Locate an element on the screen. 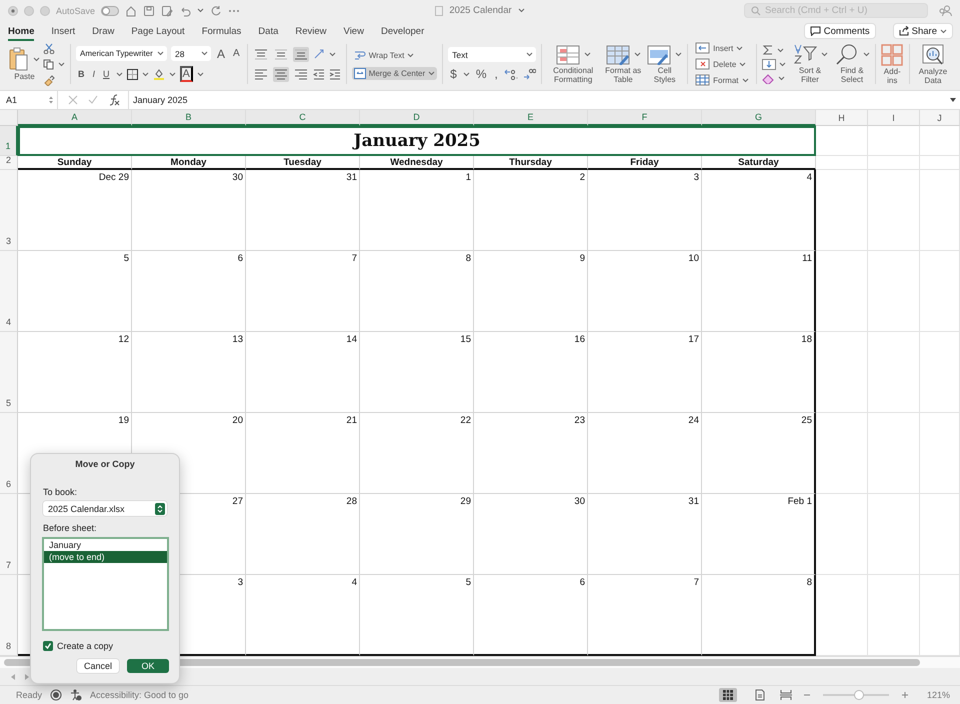 Image resolution: width=960 pixels, height=704 pixels. row-header: 3 is located at coordinates (9, 210).